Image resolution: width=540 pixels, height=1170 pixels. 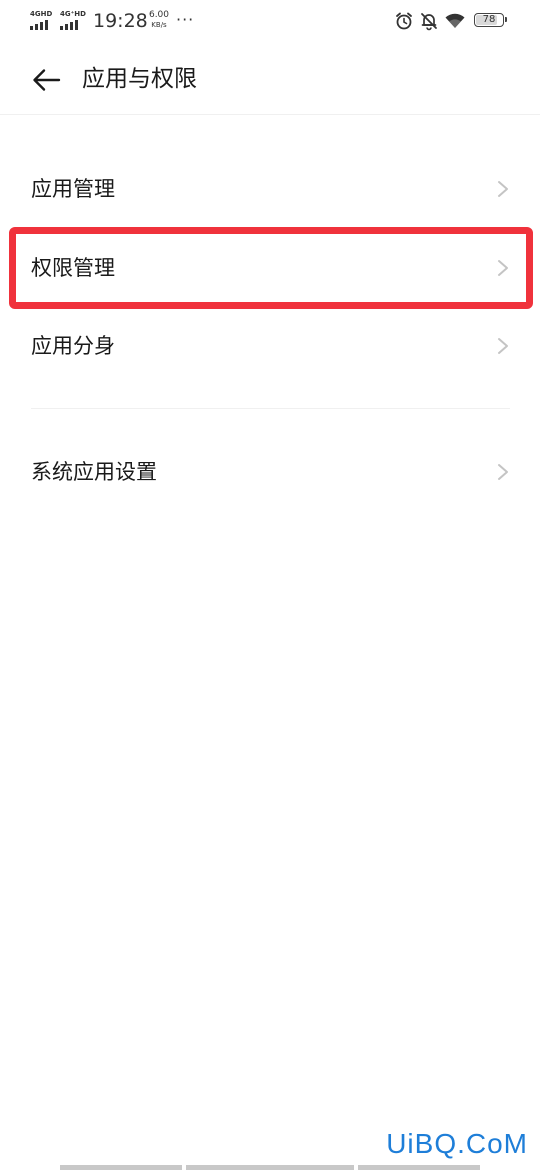 I want to click on network-speed: 6.00 KB/s, so click(x=159, y=20).